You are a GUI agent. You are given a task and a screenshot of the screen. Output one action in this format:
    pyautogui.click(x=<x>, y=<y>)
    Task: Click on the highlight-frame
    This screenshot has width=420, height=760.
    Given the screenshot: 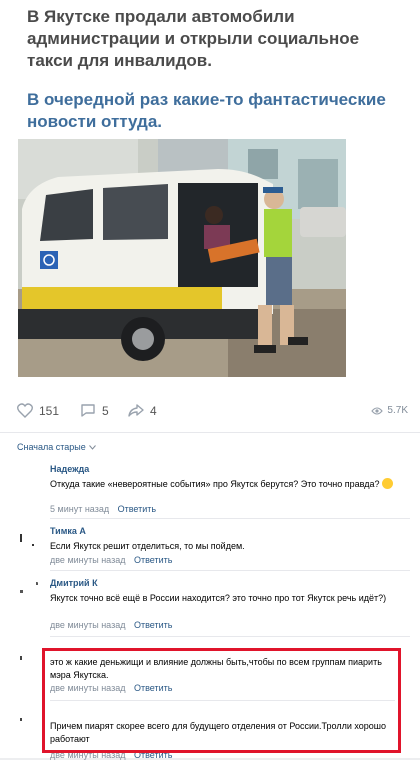 What is the action you would take?
    pyautogui.click(x=221, y=700)
    